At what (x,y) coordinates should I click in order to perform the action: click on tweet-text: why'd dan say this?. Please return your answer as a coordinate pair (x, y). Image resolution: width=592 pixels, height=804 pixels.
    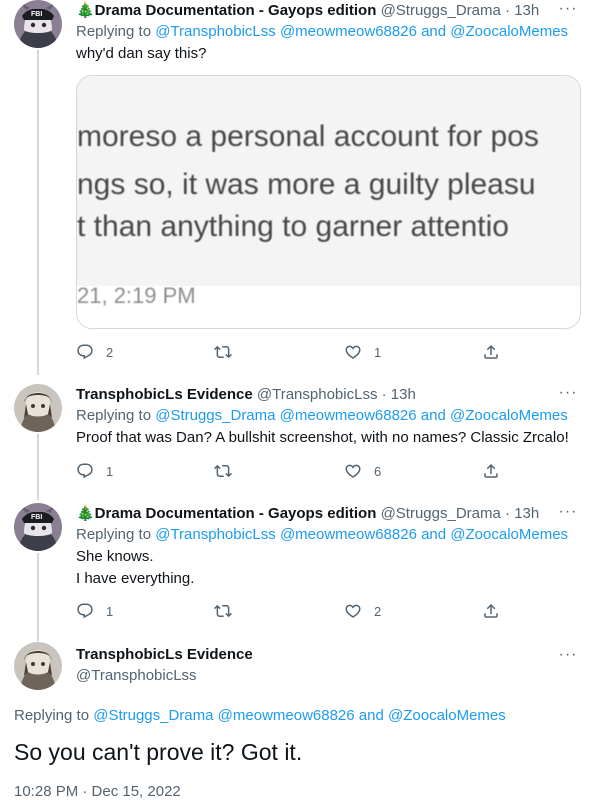
    Looking at the image, I should click on (141, 54).